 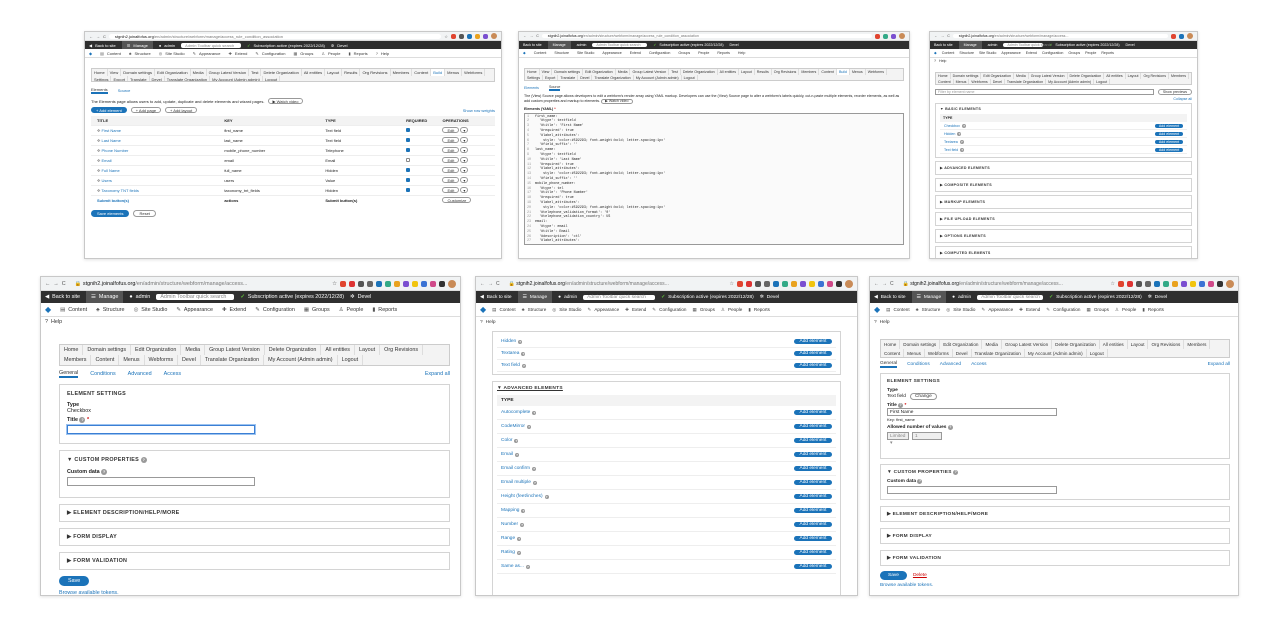 I want to click on org-tab: View, so click(x=115, y=72).